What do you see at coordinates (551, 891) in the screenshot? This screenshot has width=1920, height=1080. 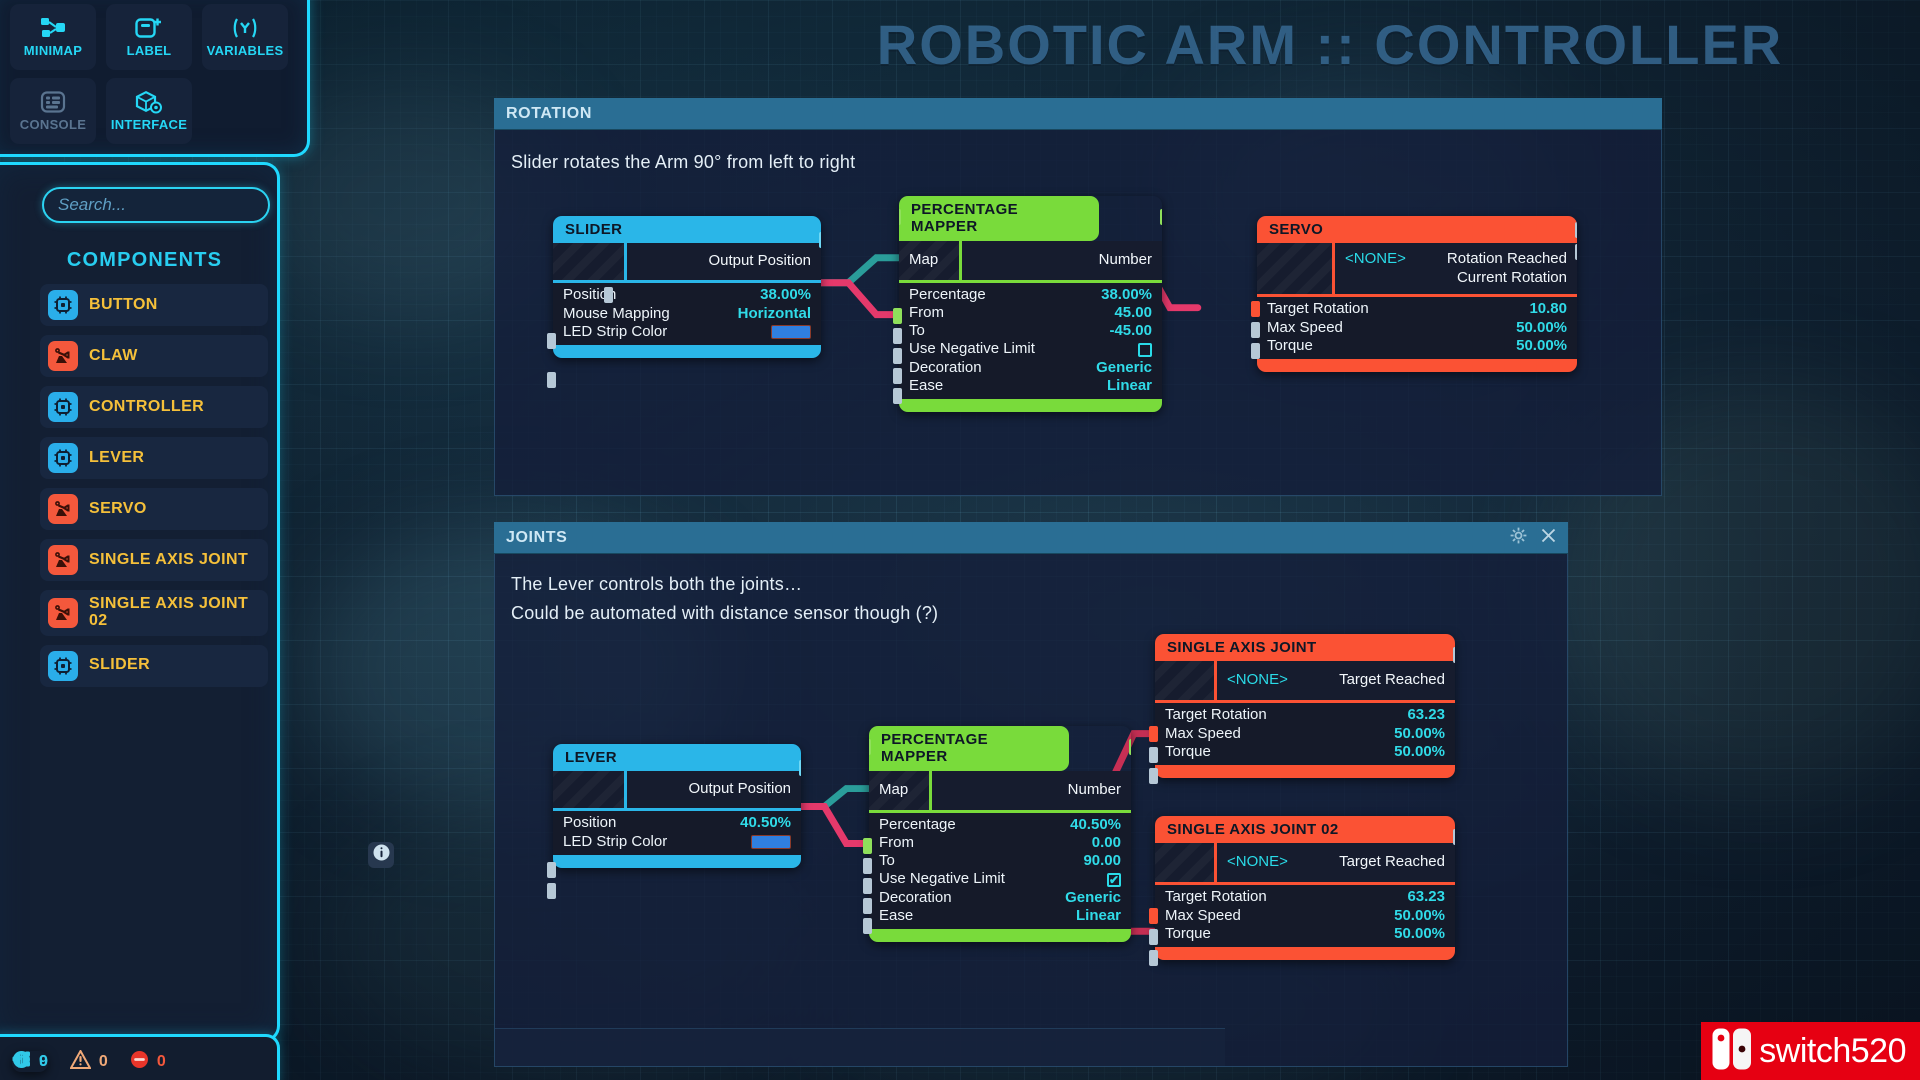 I see `lever-port-nub-led` at bounding box center [551, 891].